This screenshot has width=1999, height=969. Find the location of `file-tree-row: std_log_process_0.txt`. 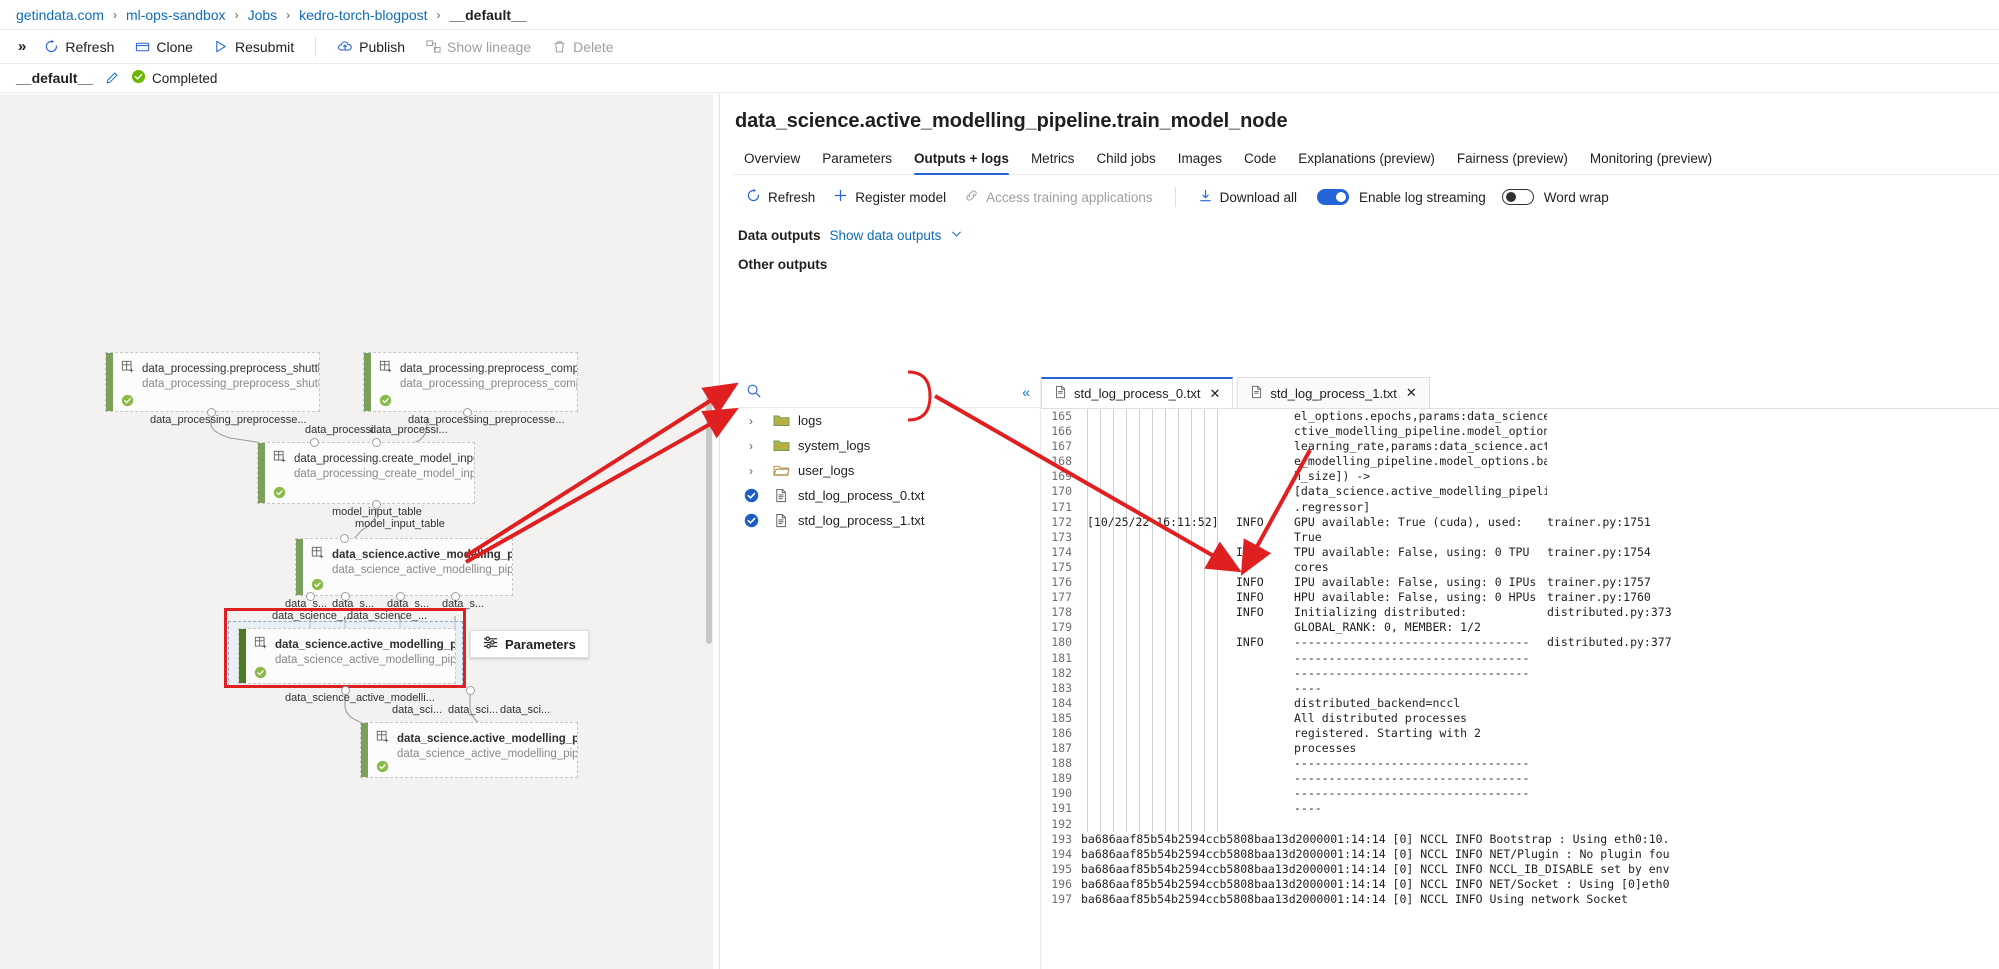

file-tree-row: std_log_process_0.txt is located at coordinates (889, 495).